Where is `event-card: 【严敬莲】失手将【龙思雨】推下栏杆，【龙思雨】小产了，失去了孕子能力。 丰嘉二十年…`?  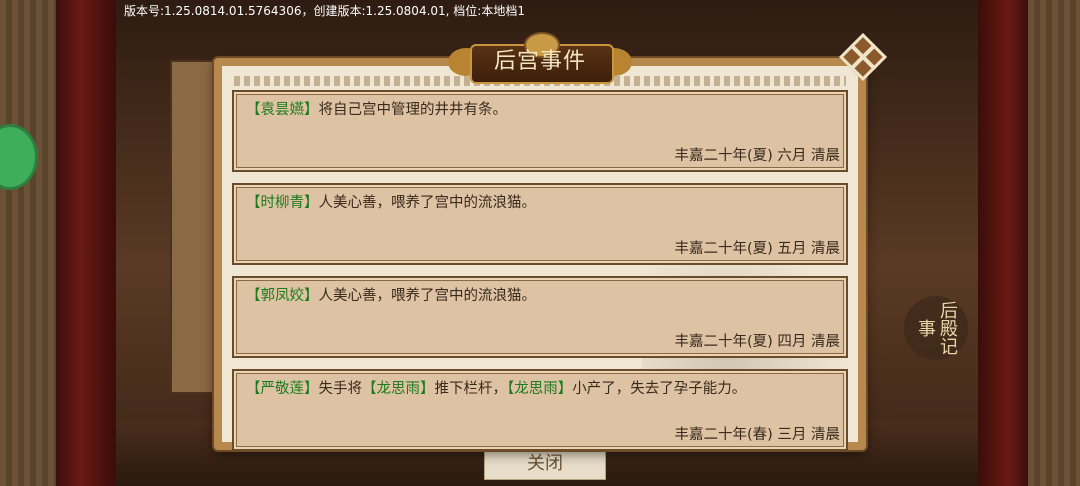 event-card: 【严敬莲】失手将【龙思雨】推下栏杆，【龙思雨】小产了，失去了孕子能力。 丰嘉二十年… is located at coordinates (540, 410).